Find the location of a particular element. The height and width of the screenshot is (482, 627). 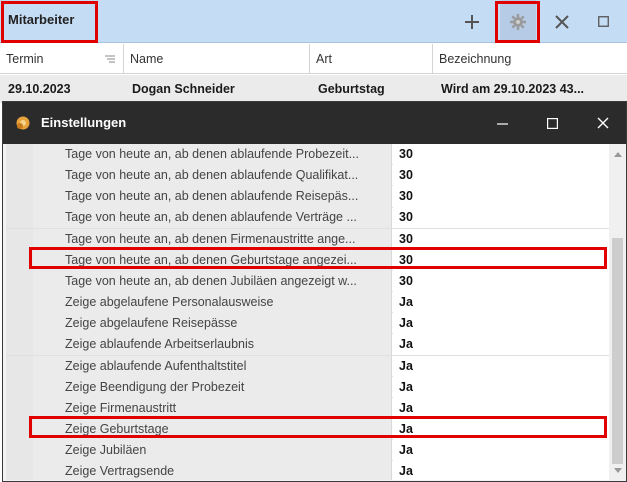

restore-panel-button is located at coordinates (603, 21).